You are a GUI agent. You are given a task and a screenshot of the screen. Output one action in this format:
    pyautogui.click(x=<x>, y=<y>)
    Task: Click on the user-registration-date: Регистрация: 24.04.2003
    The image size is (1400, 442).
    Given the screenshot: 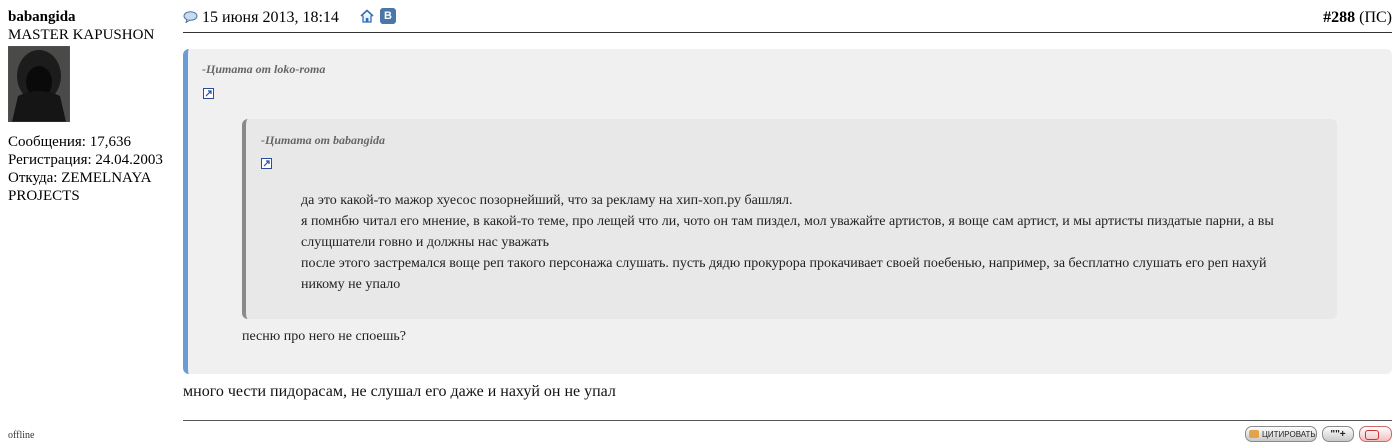 What is the action you would take?
    pyautogui.click(x=85, y=160)
    